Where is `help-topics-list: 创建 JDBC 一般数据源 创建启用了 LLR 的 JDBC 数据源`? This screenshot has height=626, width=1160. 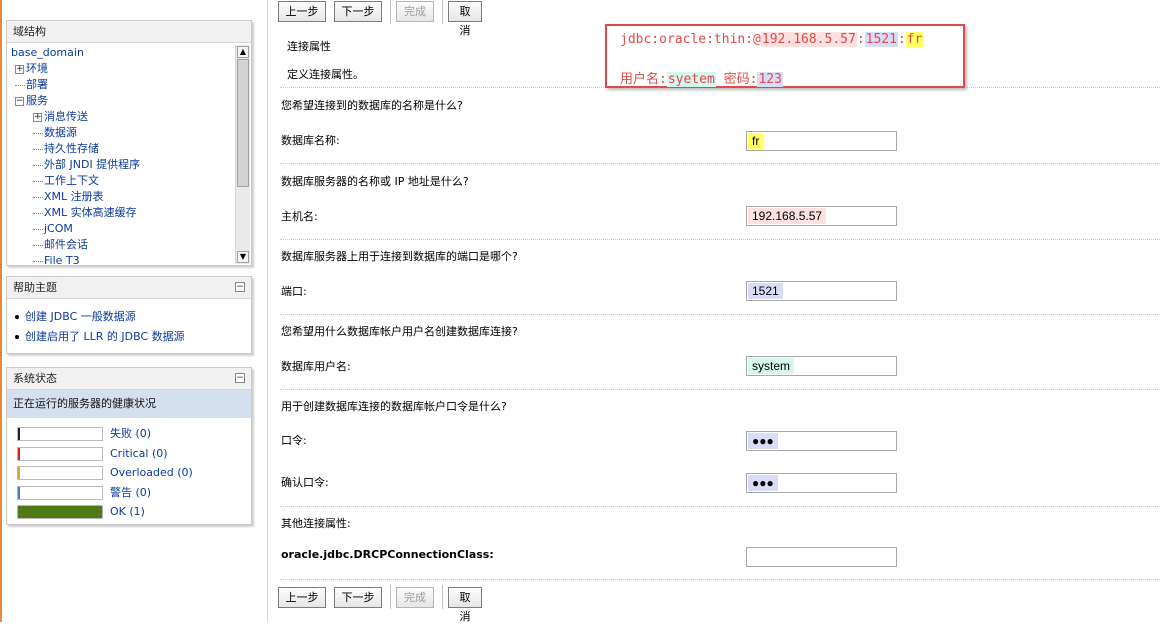 help-topics-list: 创建 JDBC 一般数据源 创建启用了 LLR 的 JDBC 数据源 is located at coordinates (129, 323).